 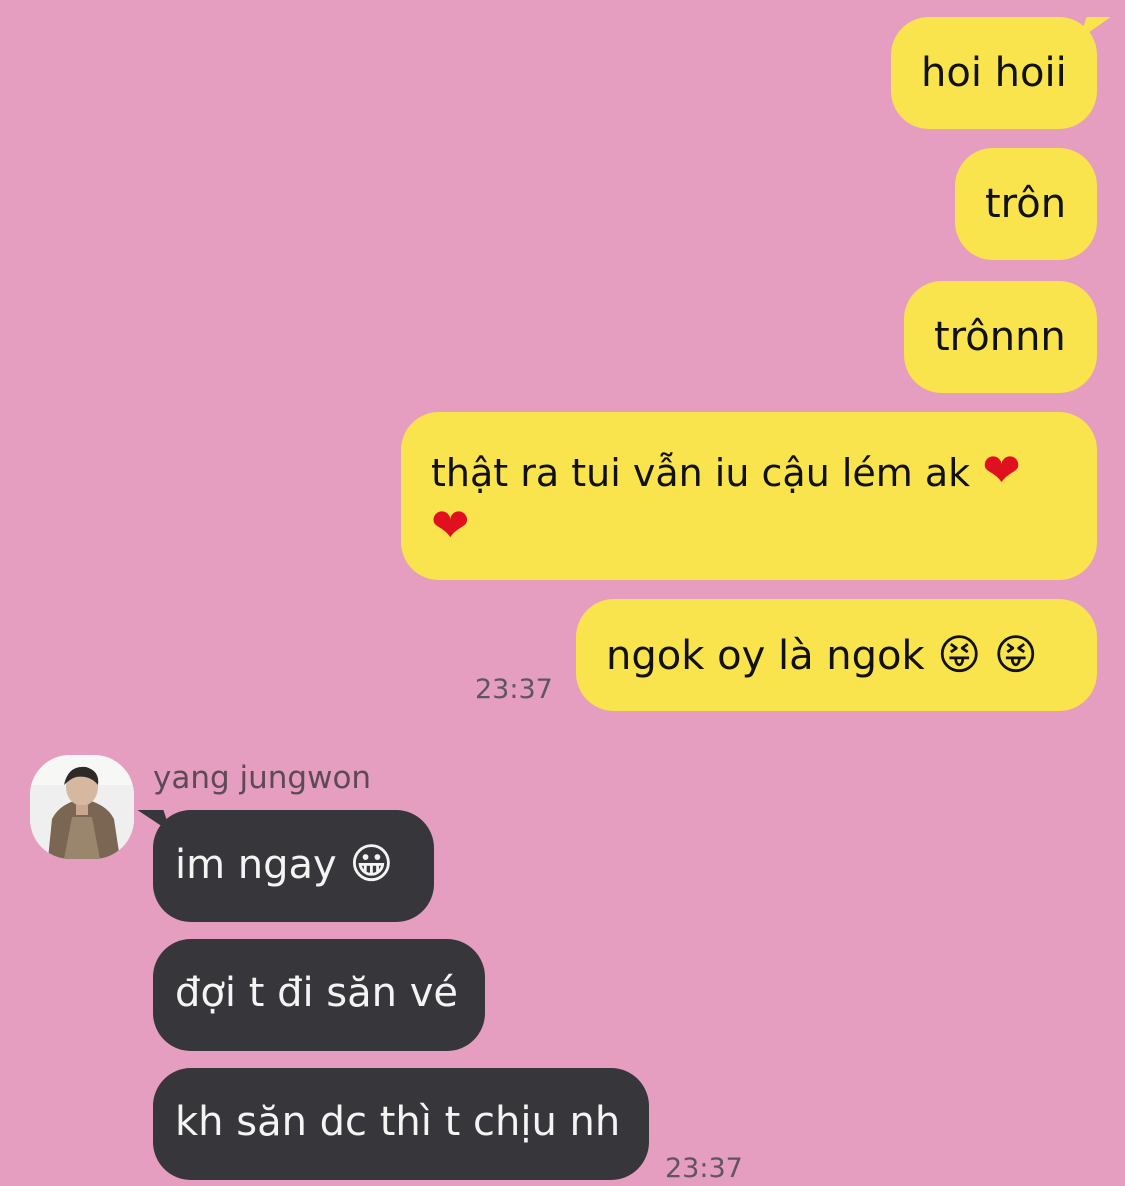 What do you see at coordinates (398, 1122) in the screenshot?
I see `message-text: kh săn dc thì t chịu nh` at bounding box center [398, 1122].